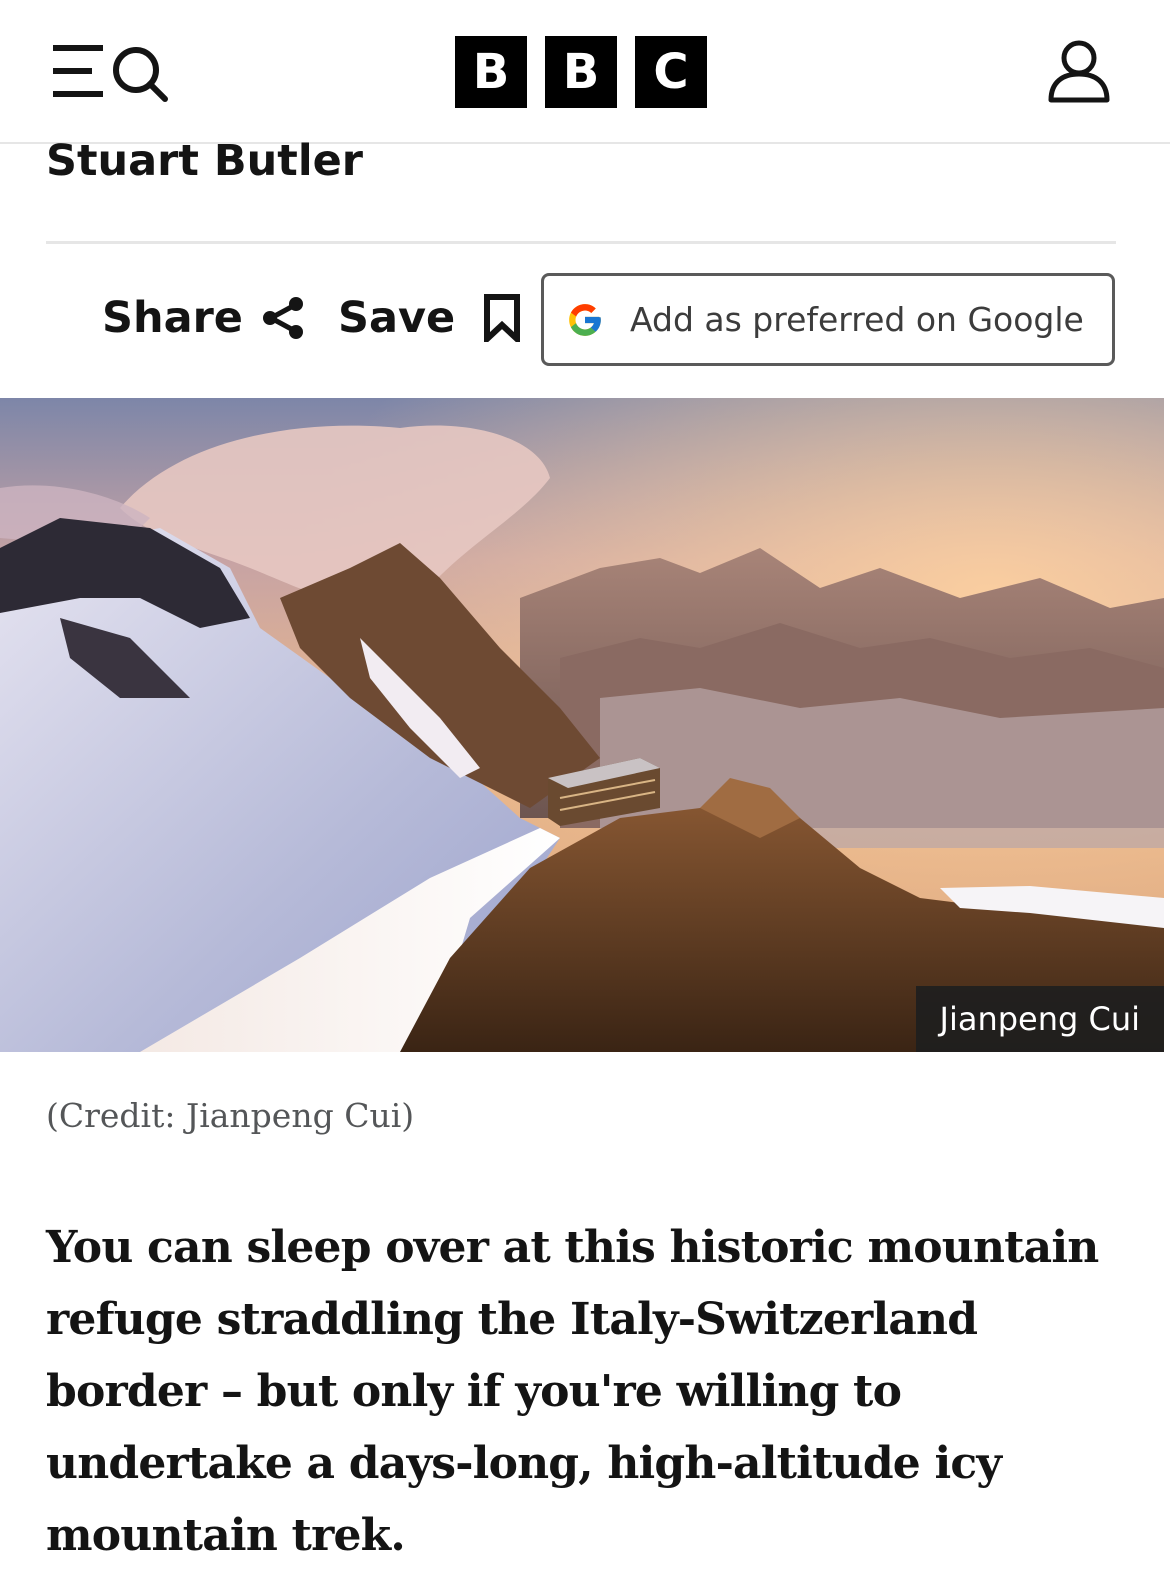 The width and height of the screenshot is (1170, 1574). I want to click on google-label: Add as preferred on Google, so click(857, 319).